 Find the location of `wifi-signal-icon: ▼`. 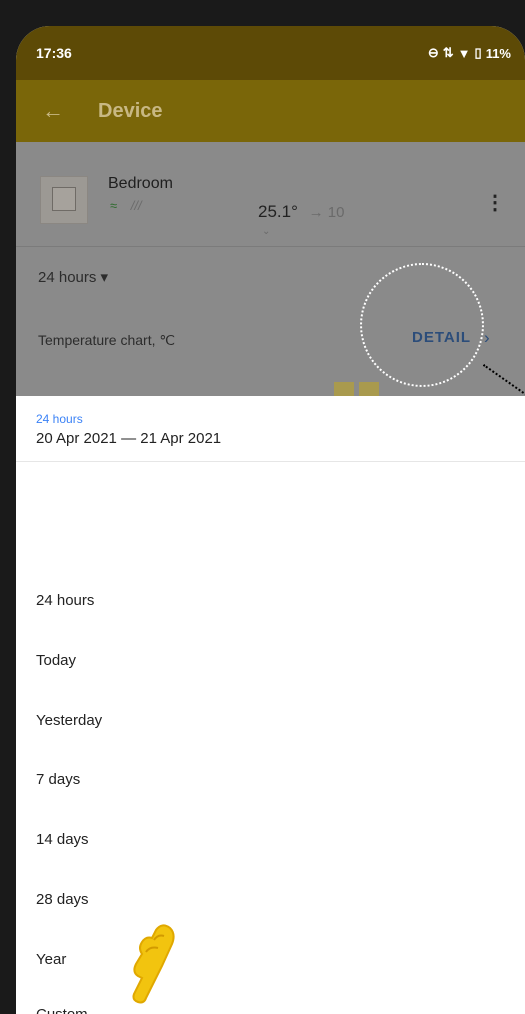

wifi-signal-icon: ▼ is located at coordinates (464, 53).